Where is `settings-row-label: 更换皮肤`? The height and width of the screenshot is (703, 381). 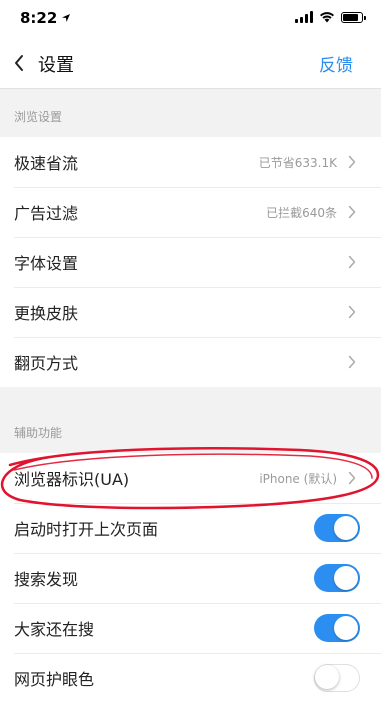 settings-row-label: 更换皮肤 is located at coordinates (46, 313).